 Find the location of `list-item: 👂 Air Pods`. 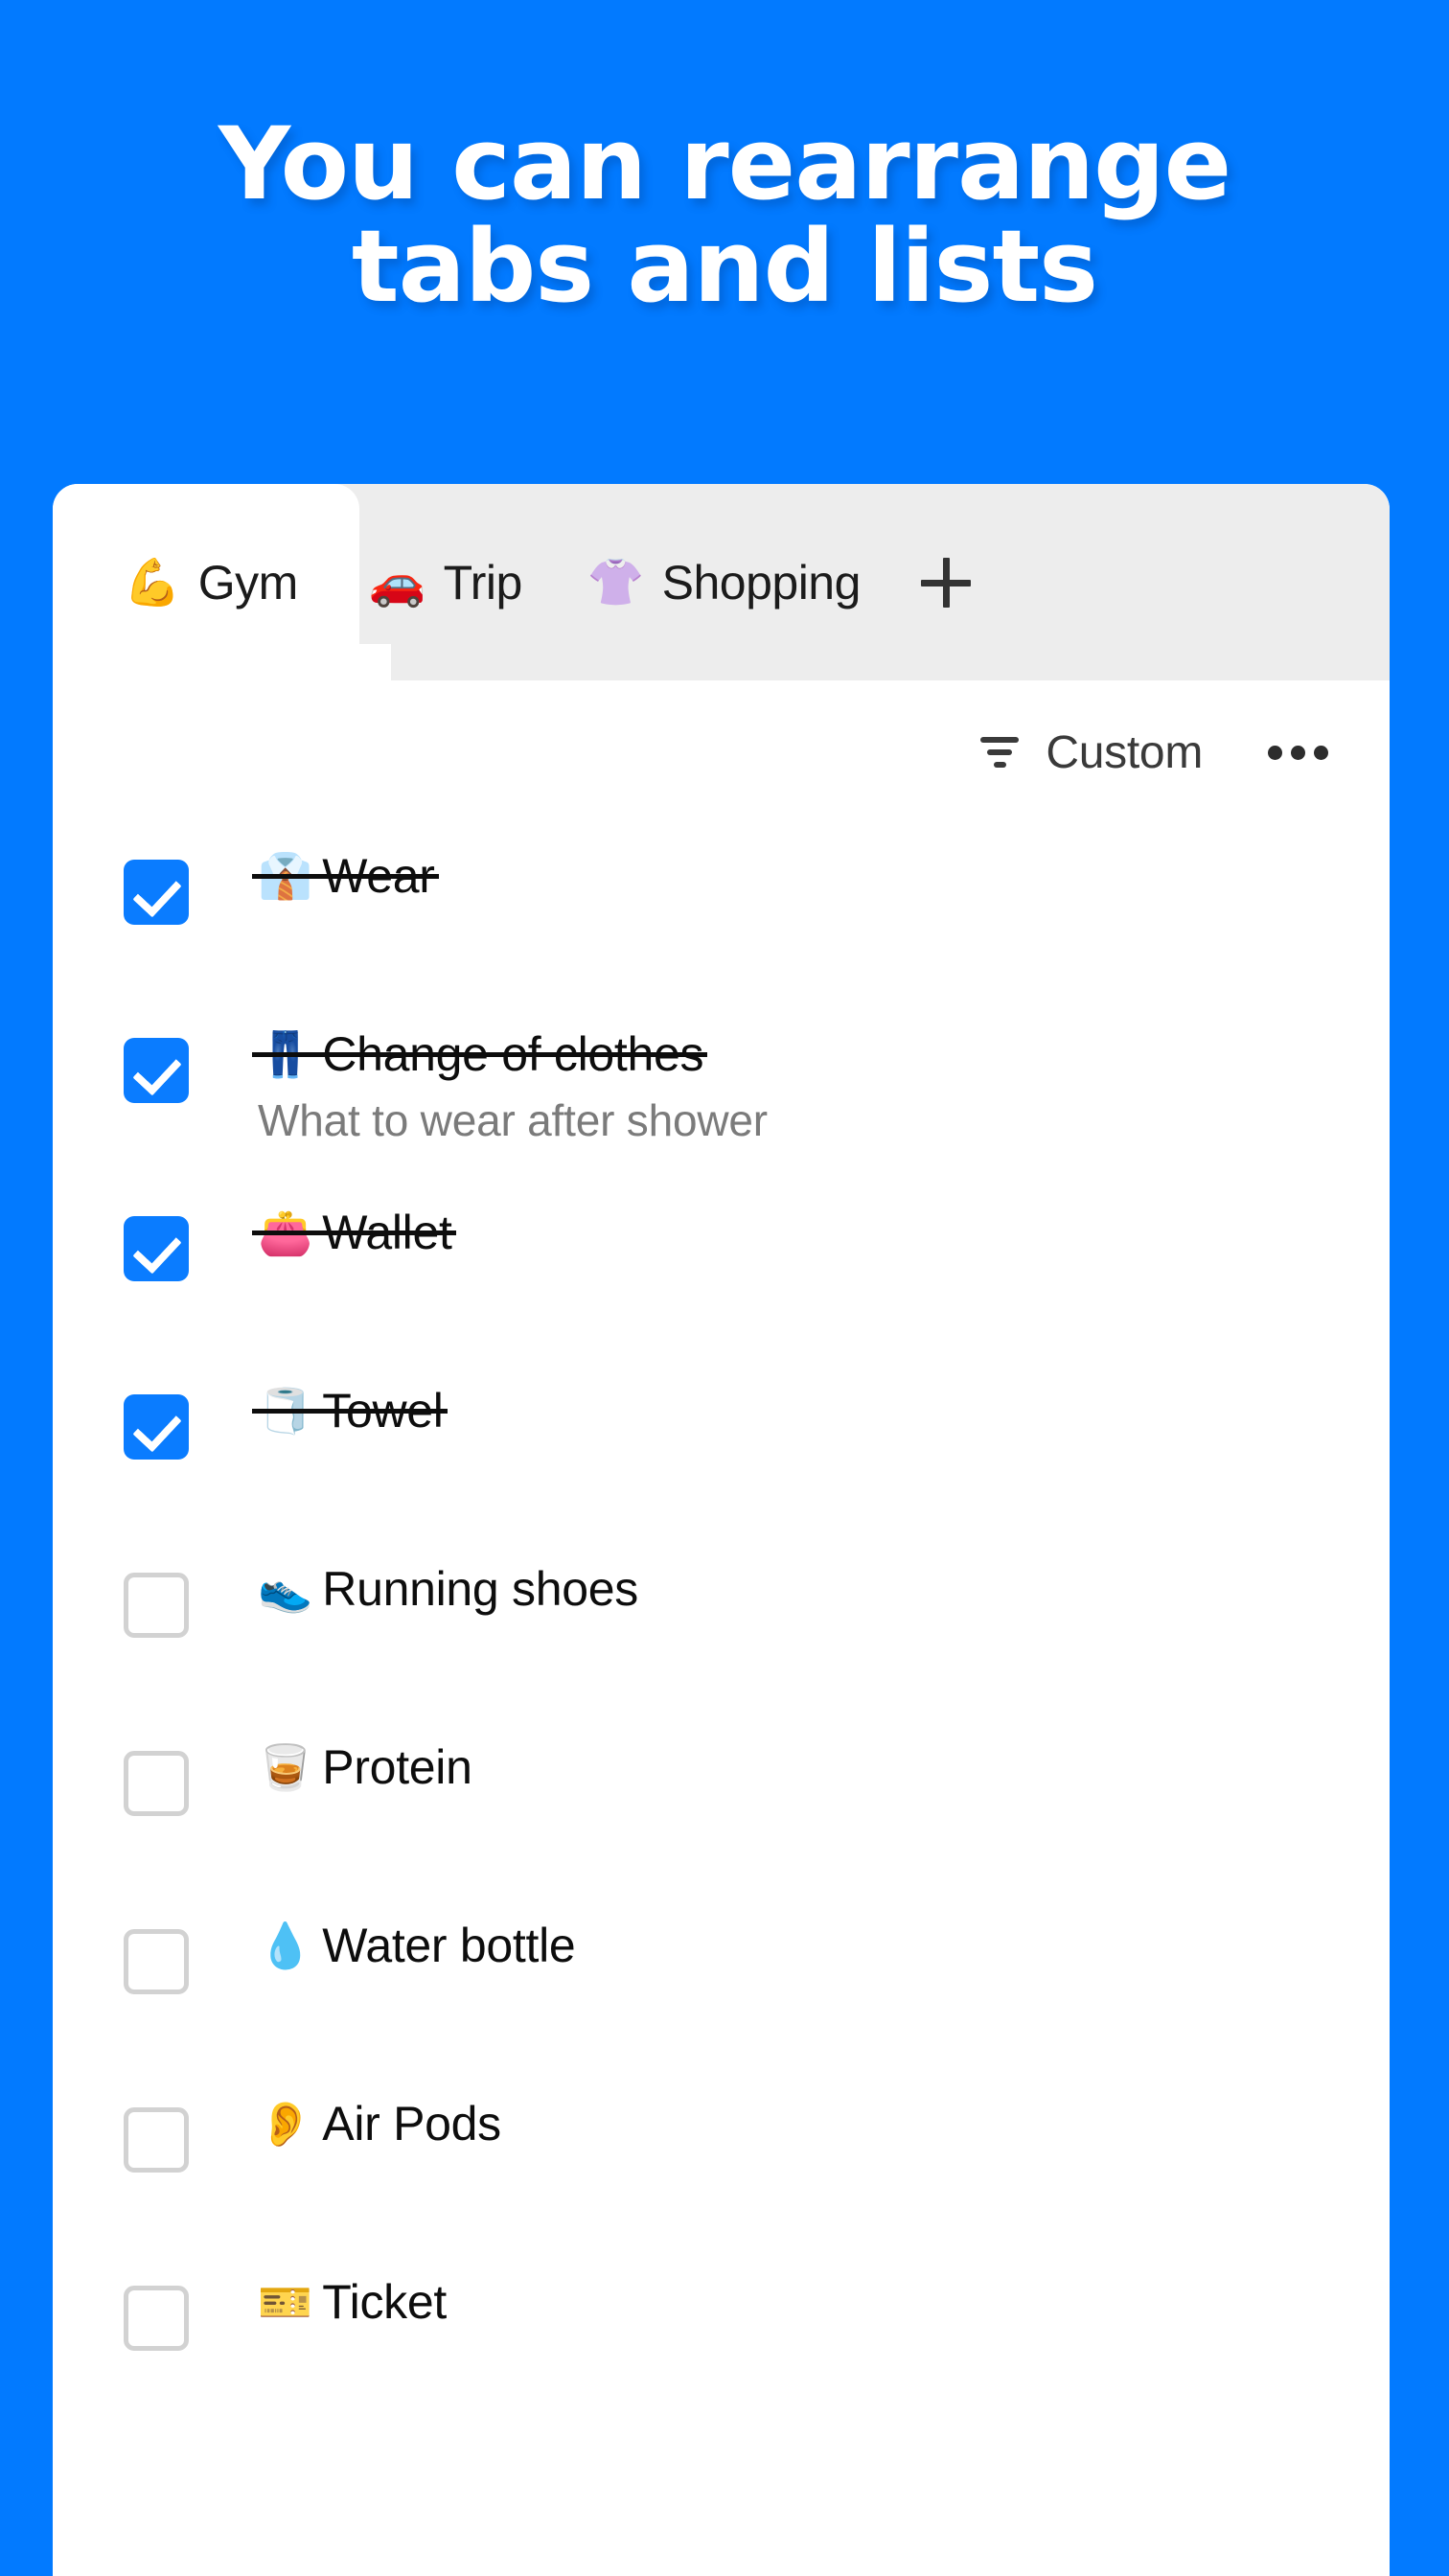

list-item: 👂 Air Pods is located at coordinates (721, 2161).